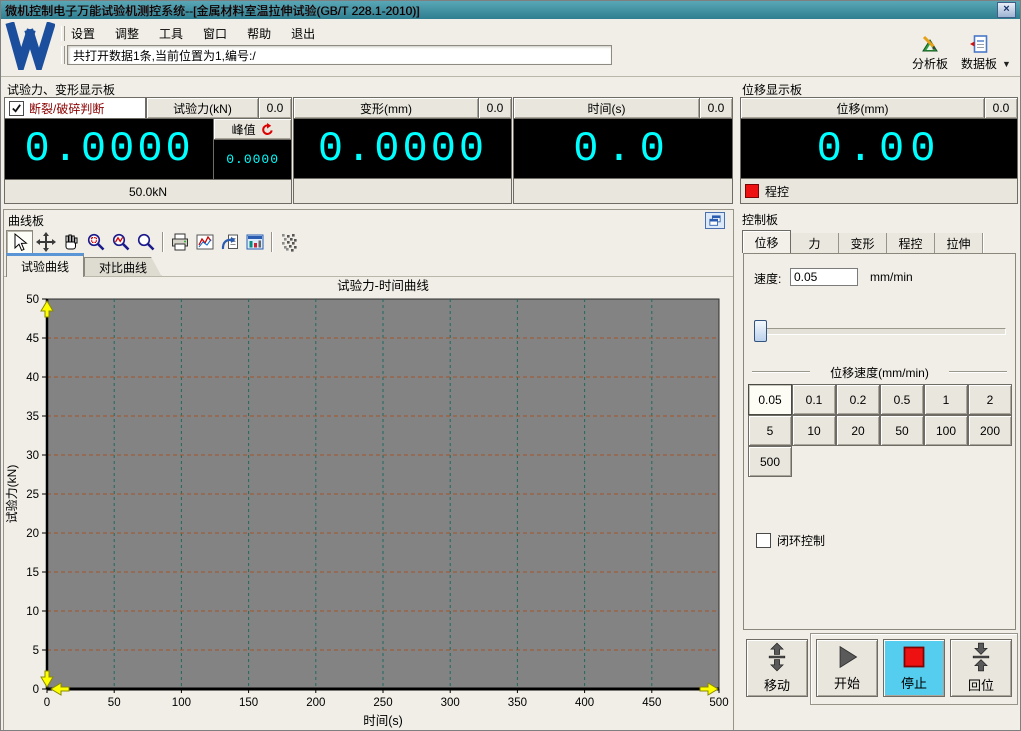 This screenshot has height=731, width=1021. I want to click on close-icon: ×, so click(1006, 10).